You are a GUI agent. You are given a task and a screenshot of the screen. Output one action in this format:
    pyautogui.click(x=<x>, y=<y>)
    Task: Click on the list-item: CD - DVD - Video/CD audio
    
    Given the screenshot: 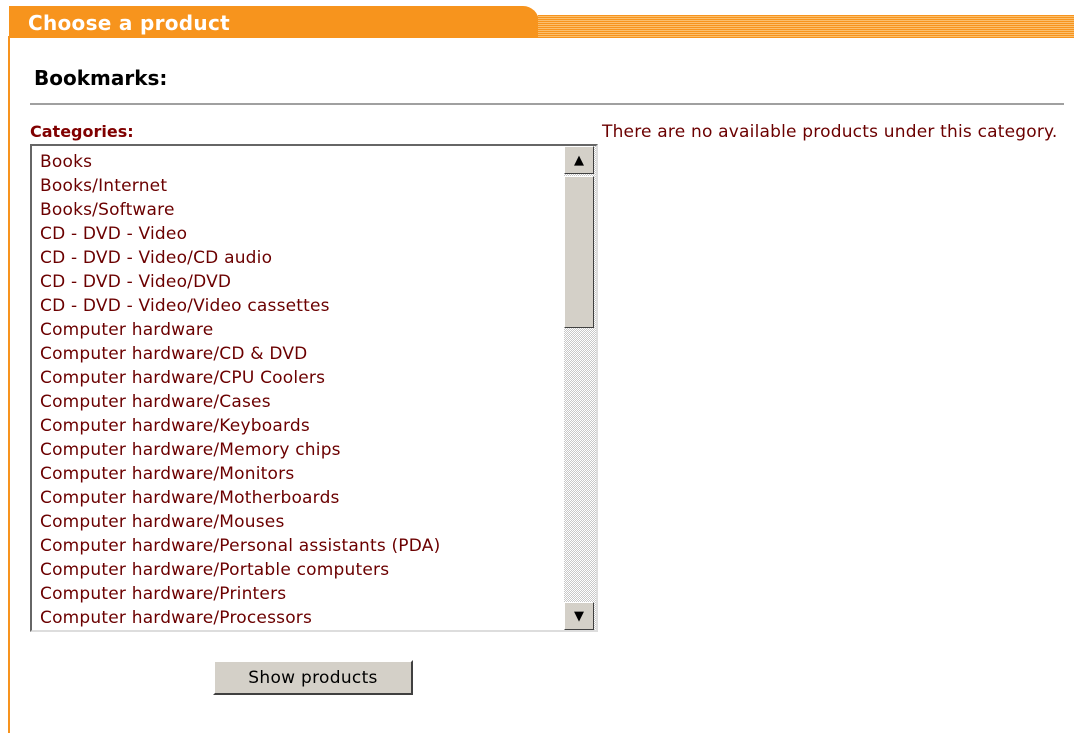 What is the action you would take?
    pyautogui.click(x=301, y=258)
    